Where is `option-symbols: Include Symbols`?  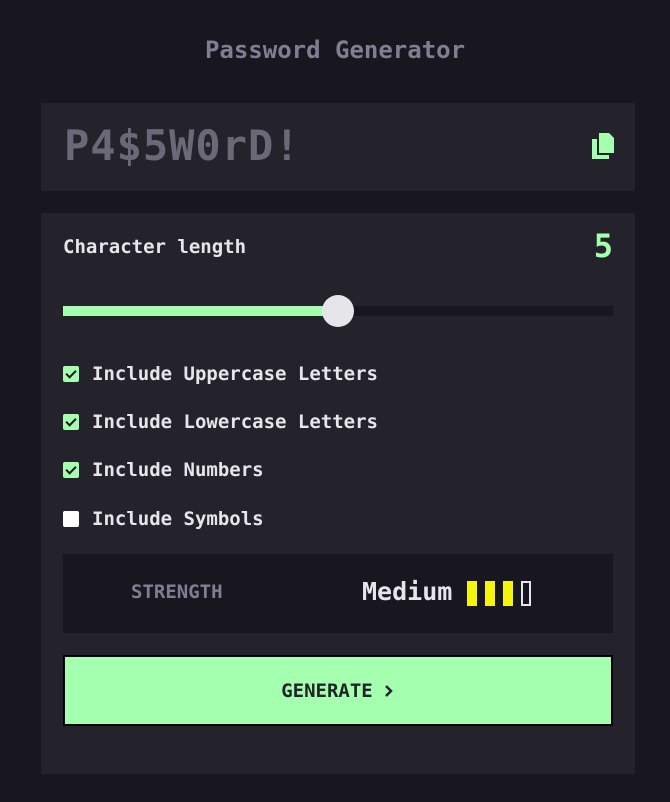
option-symbols: Include Symbols is located at coordinates (163, 519).